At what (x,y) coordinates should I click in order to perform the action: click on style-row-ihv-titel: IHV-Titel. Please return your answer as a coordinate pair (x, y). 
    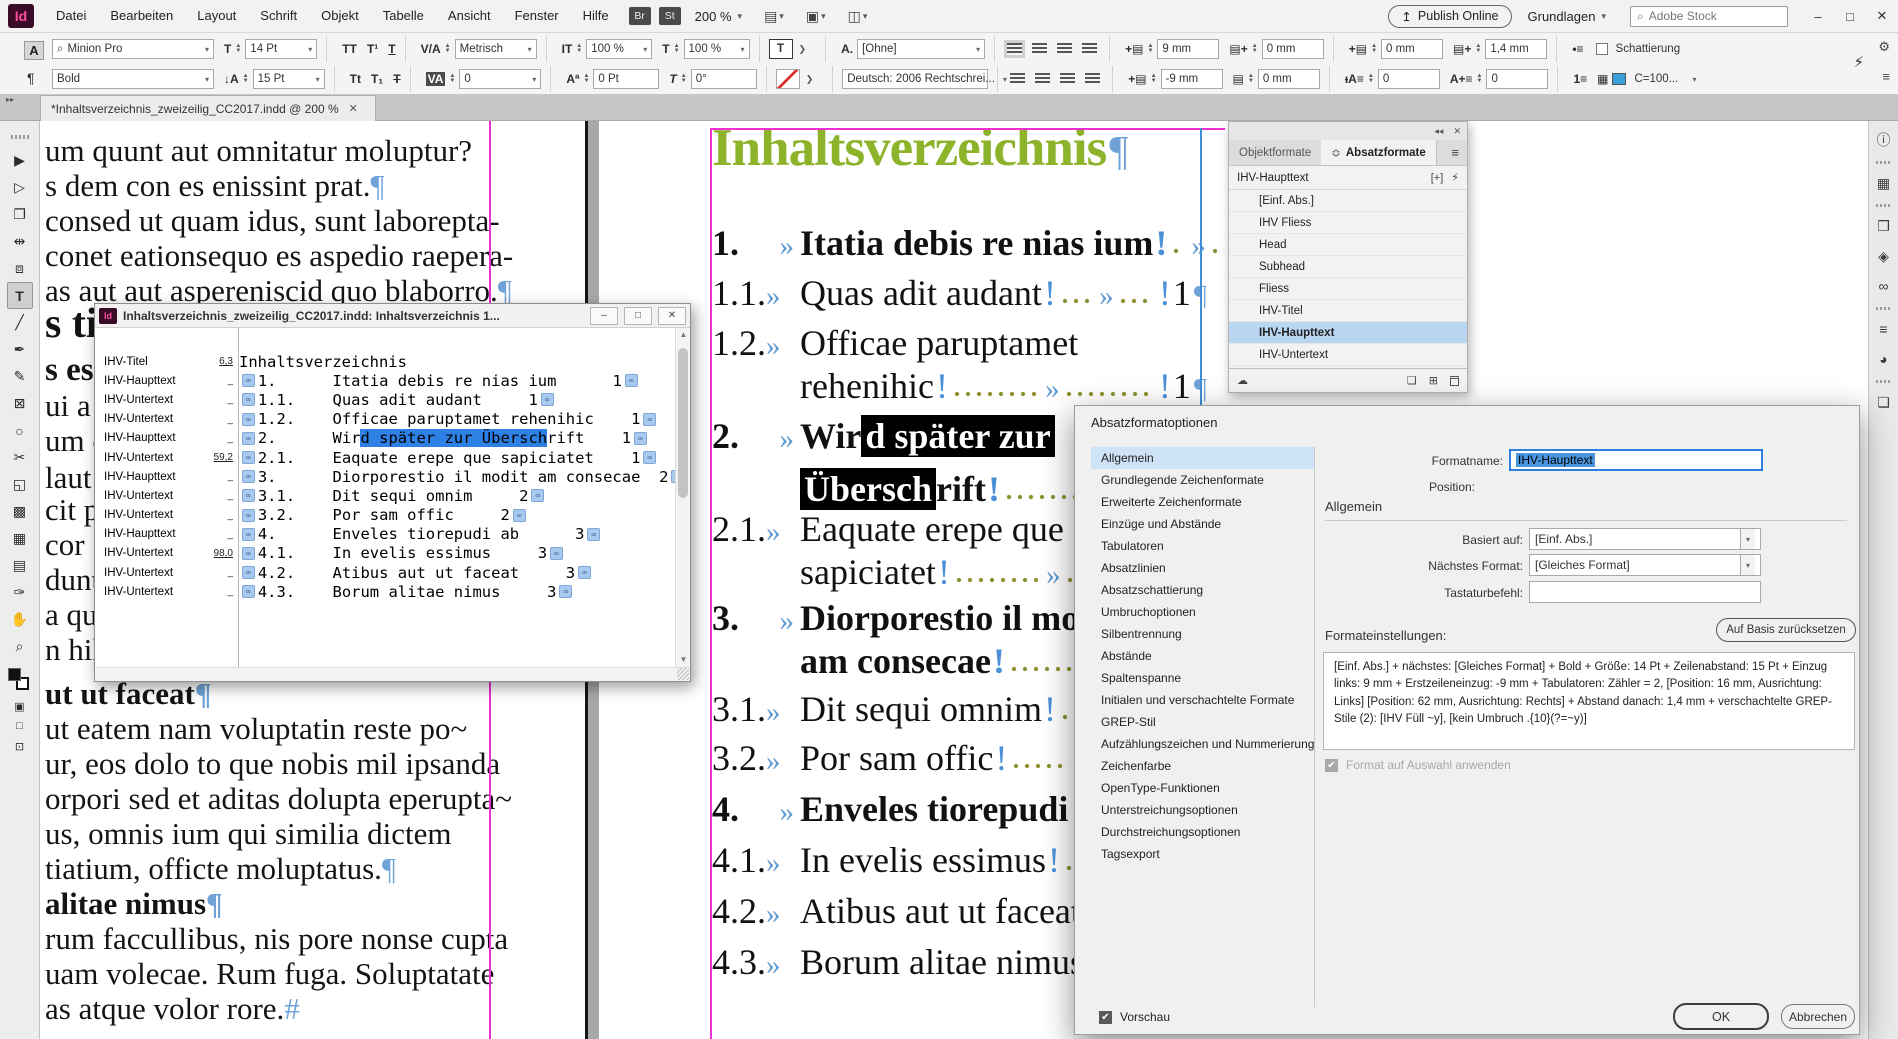
    Looking at the image, I should click on (1348, 311).